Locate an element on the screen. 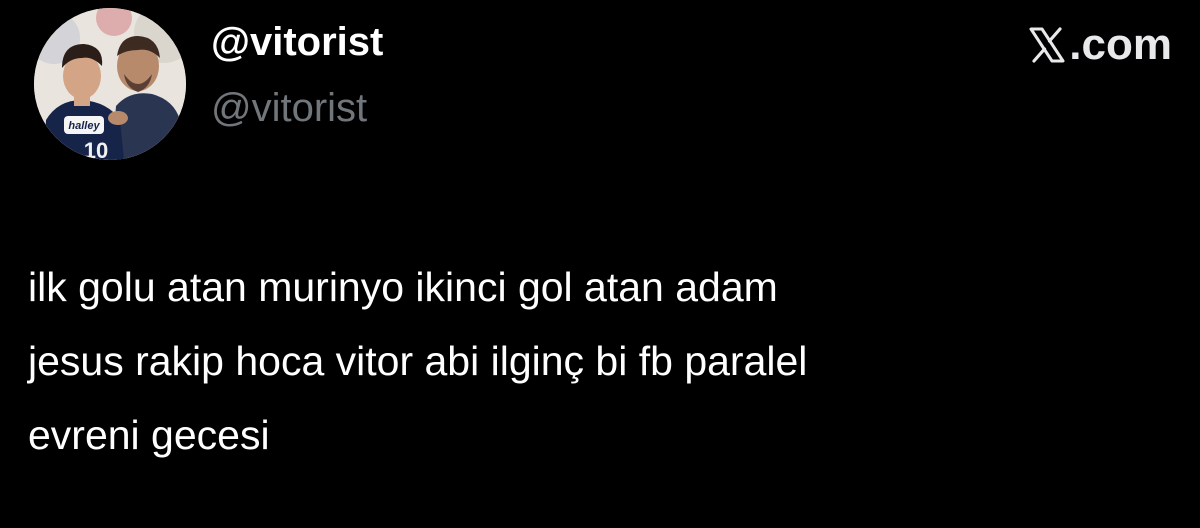 This screenshot has width=1200, height=528. avatar: halley 10 is located at coordinates (110, 84).